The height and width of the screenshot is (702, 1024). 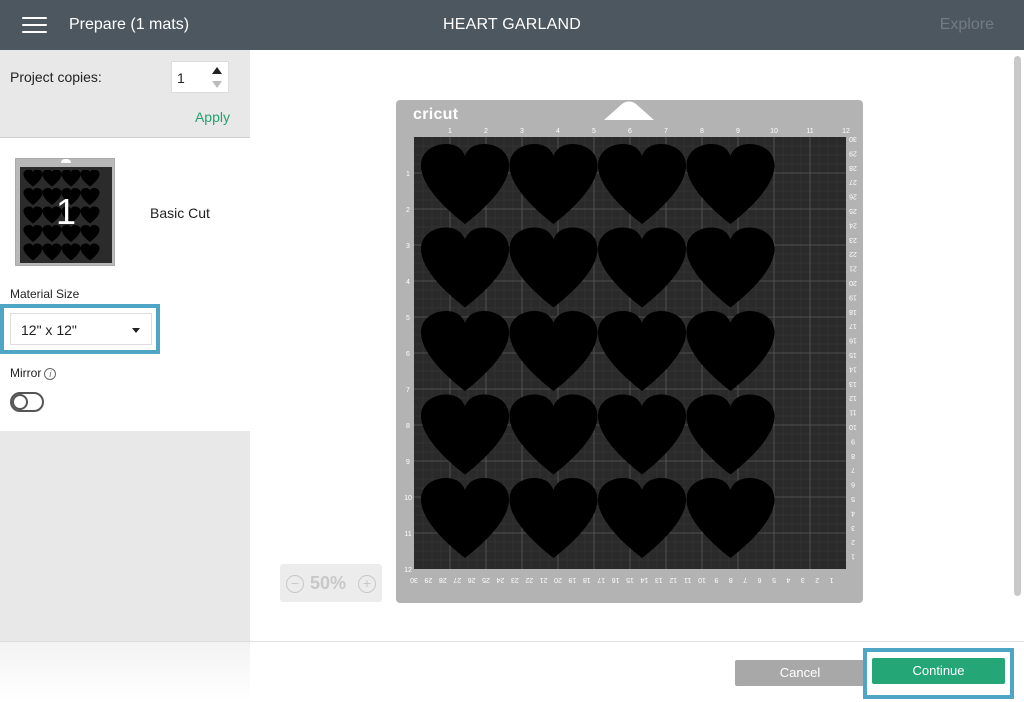 I want to click on footer: Cancel Continue, so click(x=637, y=671).